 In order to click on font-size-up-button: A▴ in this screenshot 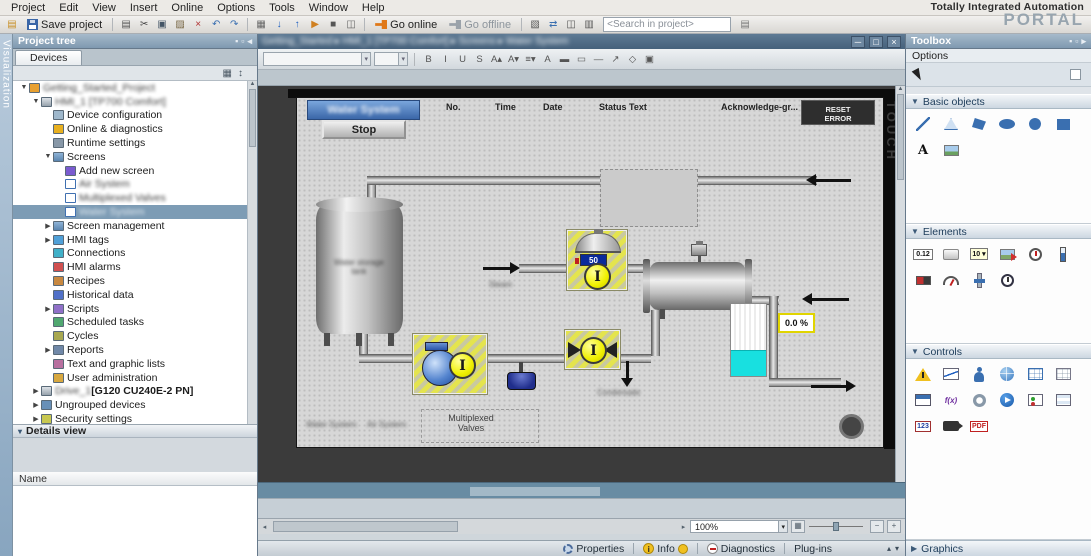, I will do `click(496, 59)`.